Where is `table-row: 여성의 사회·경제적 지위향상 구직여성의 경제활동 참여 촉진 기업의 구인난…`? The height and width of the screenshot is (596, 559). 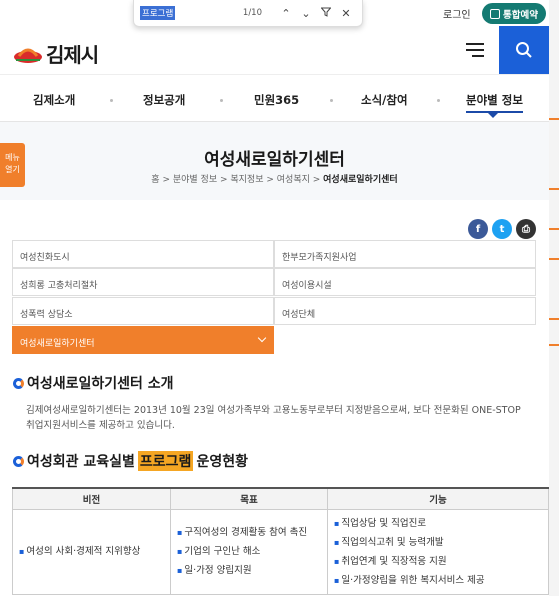 table-row: 여성의 사회·경제적 지위향상 구직여성의 경제활동 참여 촉진 기업의 구인난… is located at coordinates (280, 551).